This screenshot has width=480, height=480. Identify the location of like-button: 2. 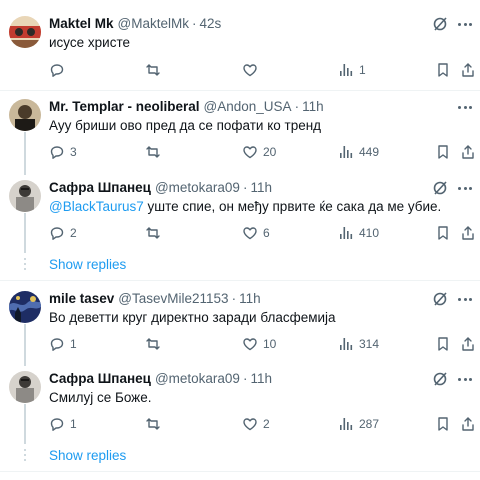
(256, 424).